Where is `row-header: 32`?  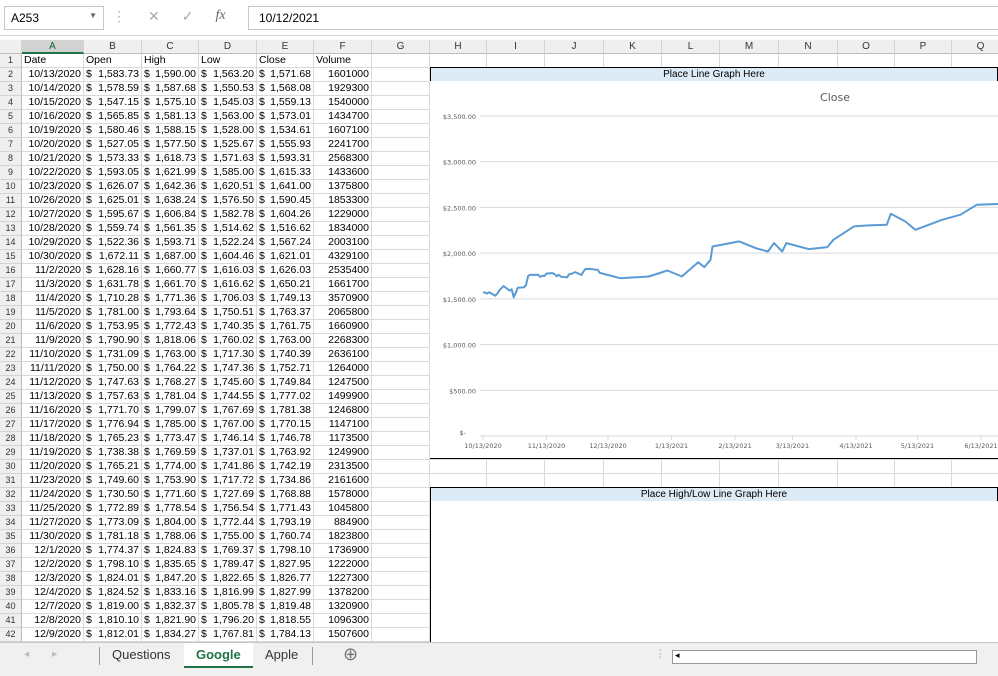 row-header: 32 is located at coordinates (11, 495).